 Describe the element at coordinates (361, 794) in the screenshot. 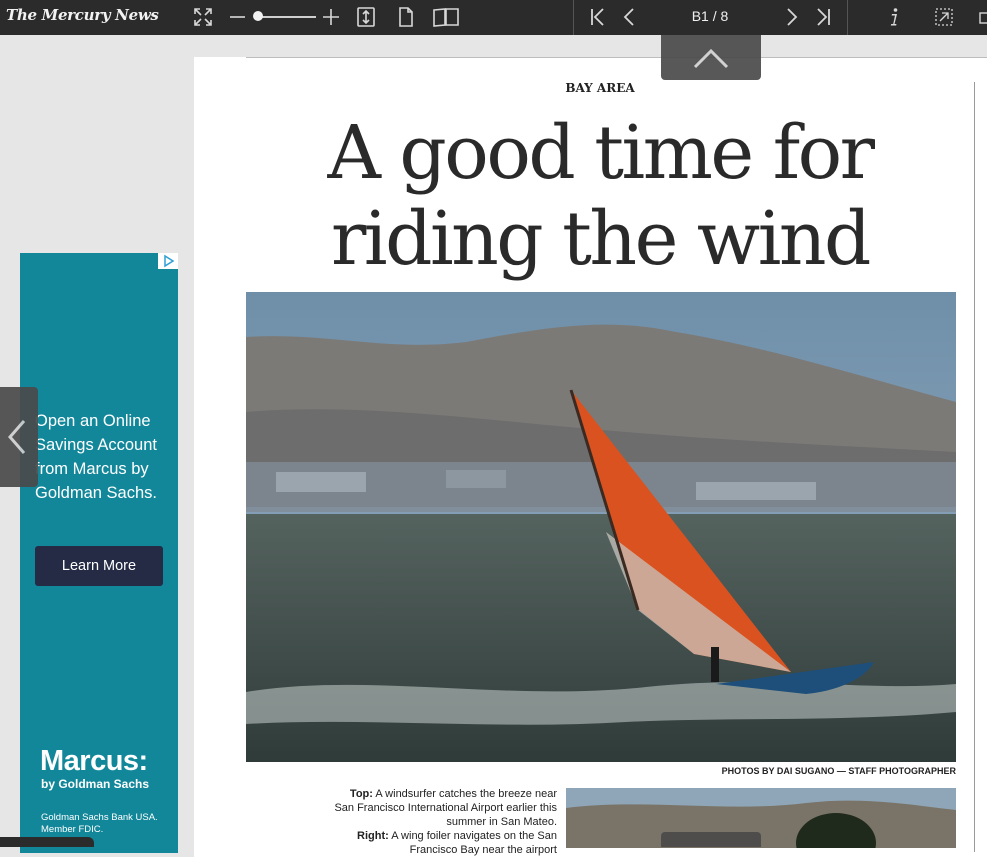

I see `caption-top-label: Top:` at that location.